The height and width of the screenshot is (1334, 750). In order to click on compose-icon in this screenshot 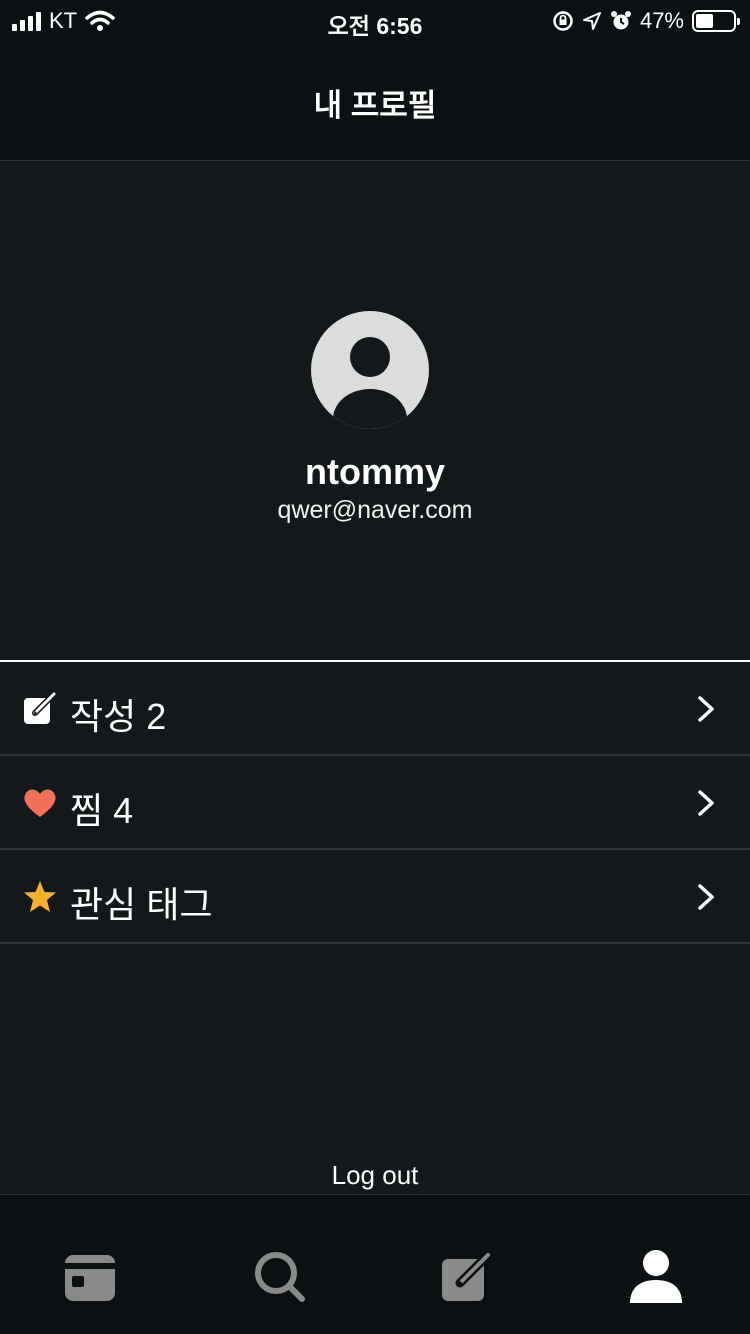, I will do `click(468, 1277)`.